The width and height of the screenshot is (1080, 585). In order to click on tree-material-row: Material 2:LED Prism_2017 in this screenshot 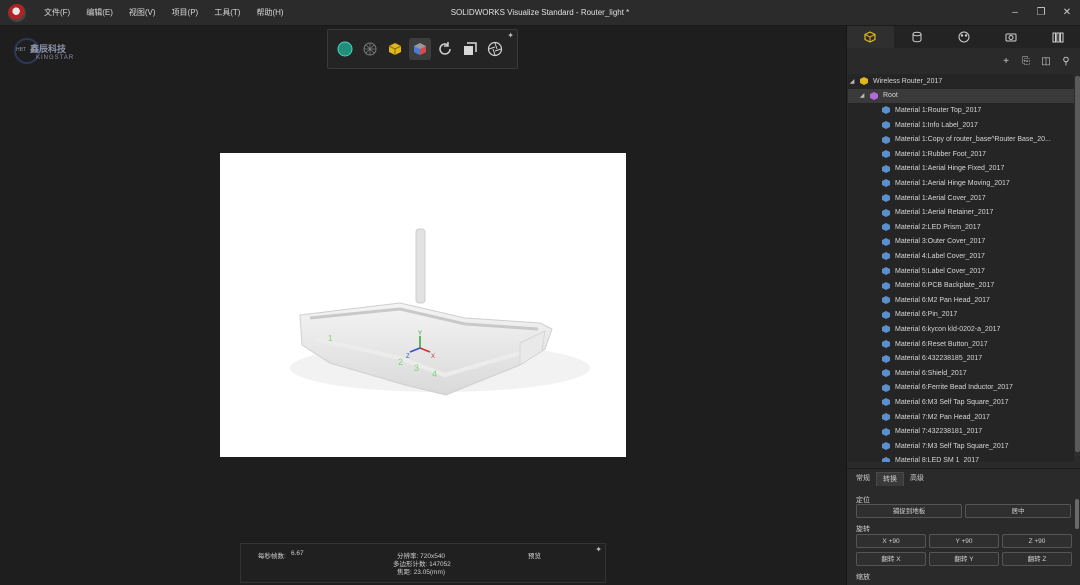, I will do `click(961, 227)`.